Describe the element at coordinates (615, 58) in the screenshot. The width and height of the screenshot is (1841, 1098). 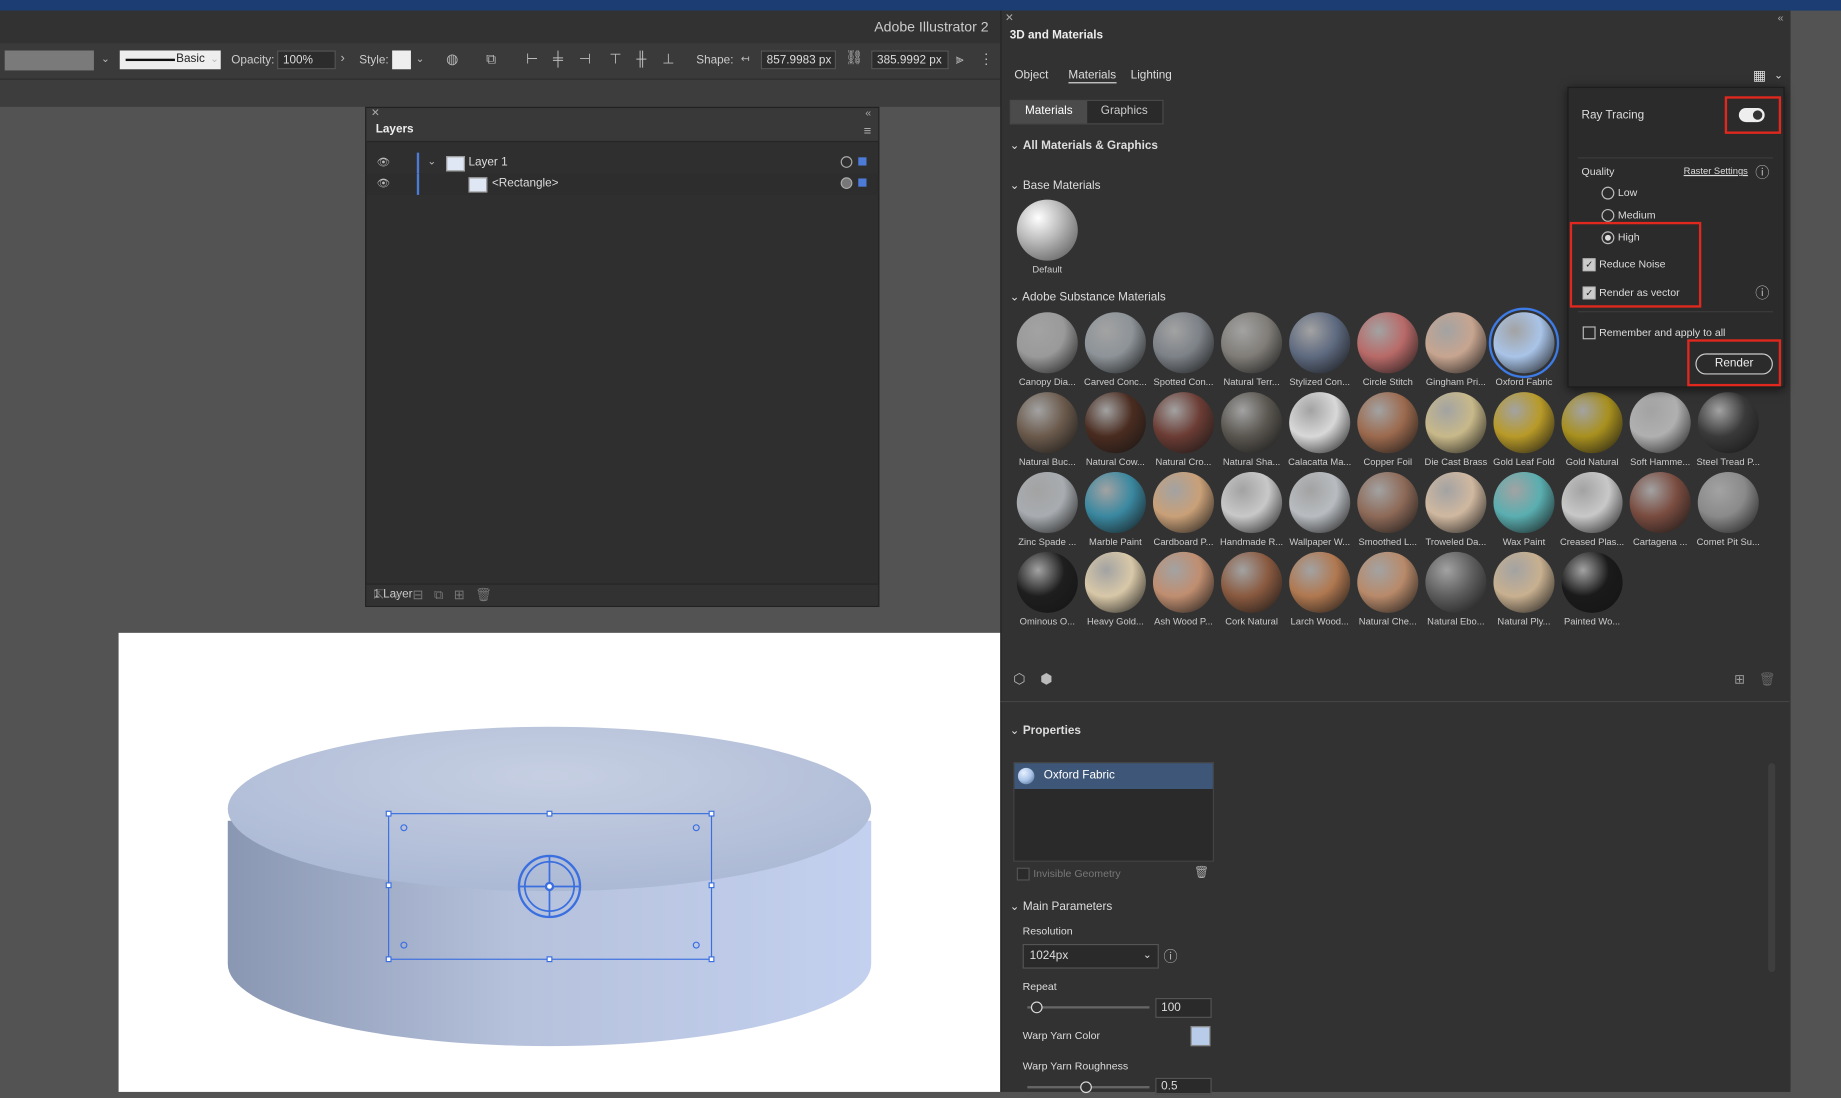
I see `align-top-icon: ⊤` at that location.